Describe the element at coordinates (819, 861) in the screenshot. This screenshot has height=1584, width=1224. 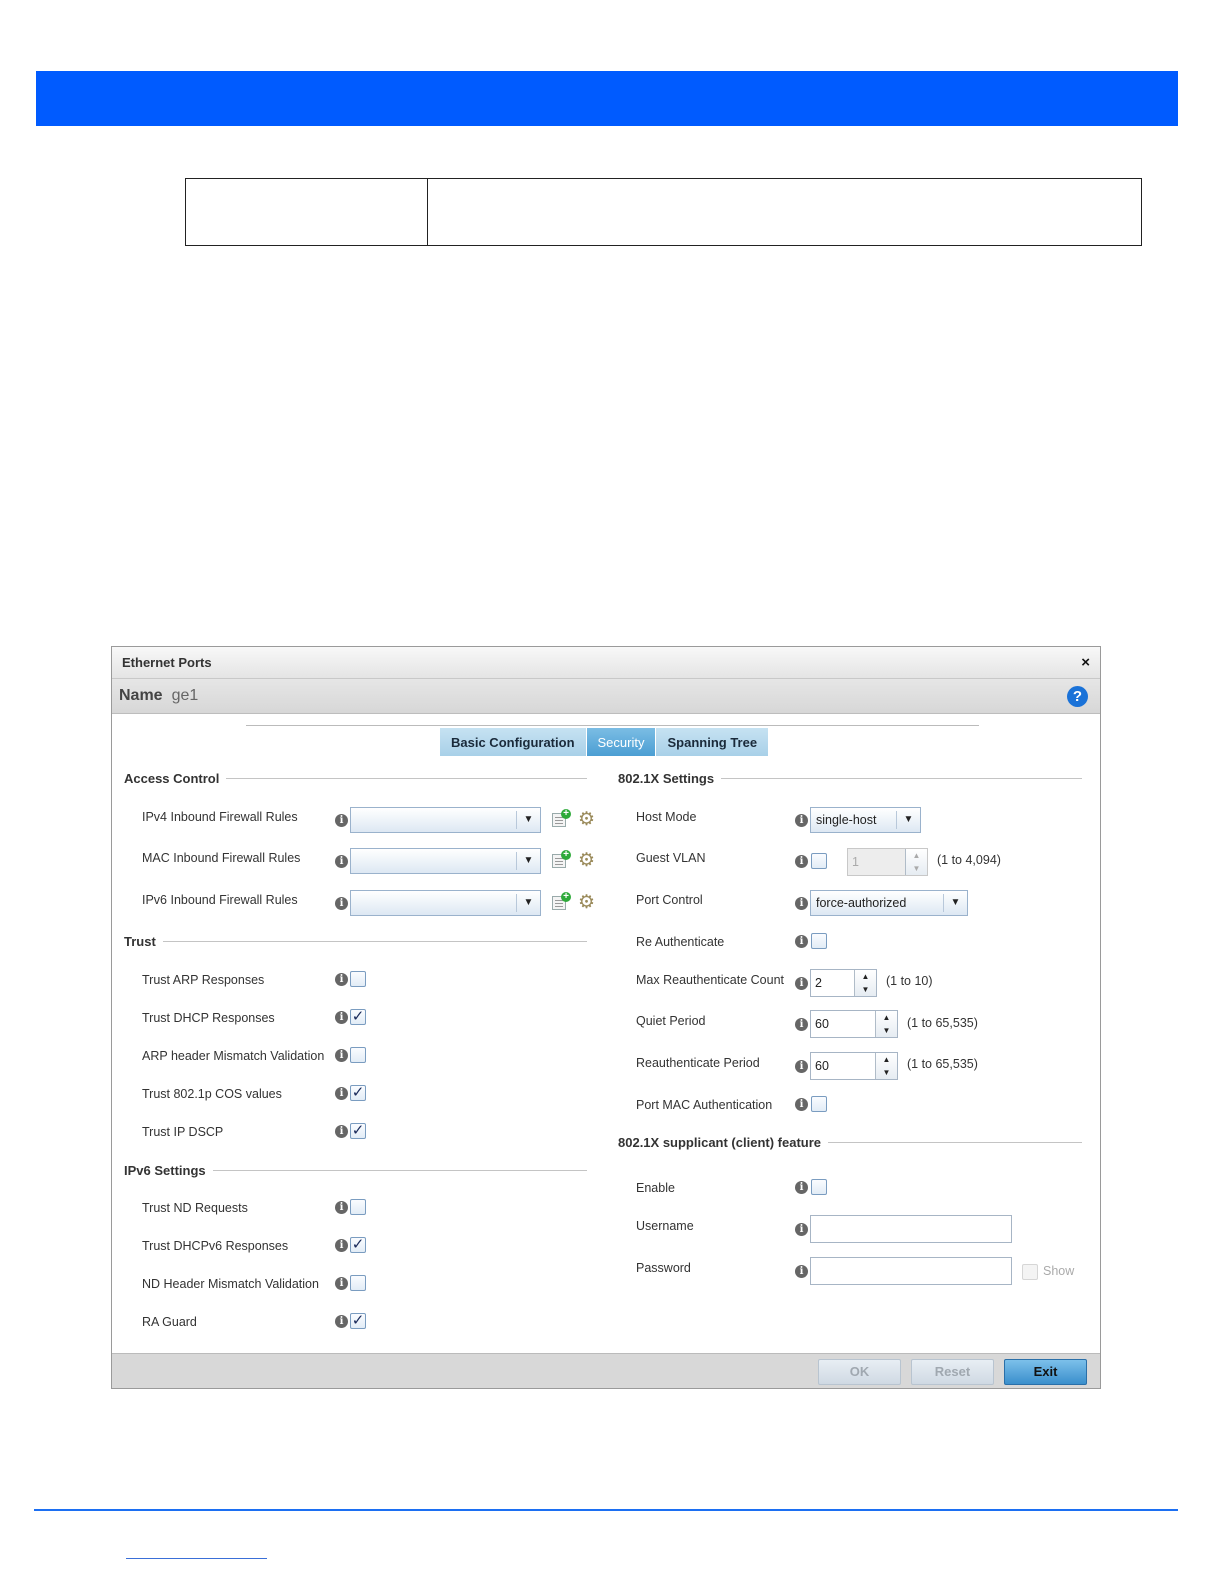
I see `guest-vlan-checkbox` at that location.